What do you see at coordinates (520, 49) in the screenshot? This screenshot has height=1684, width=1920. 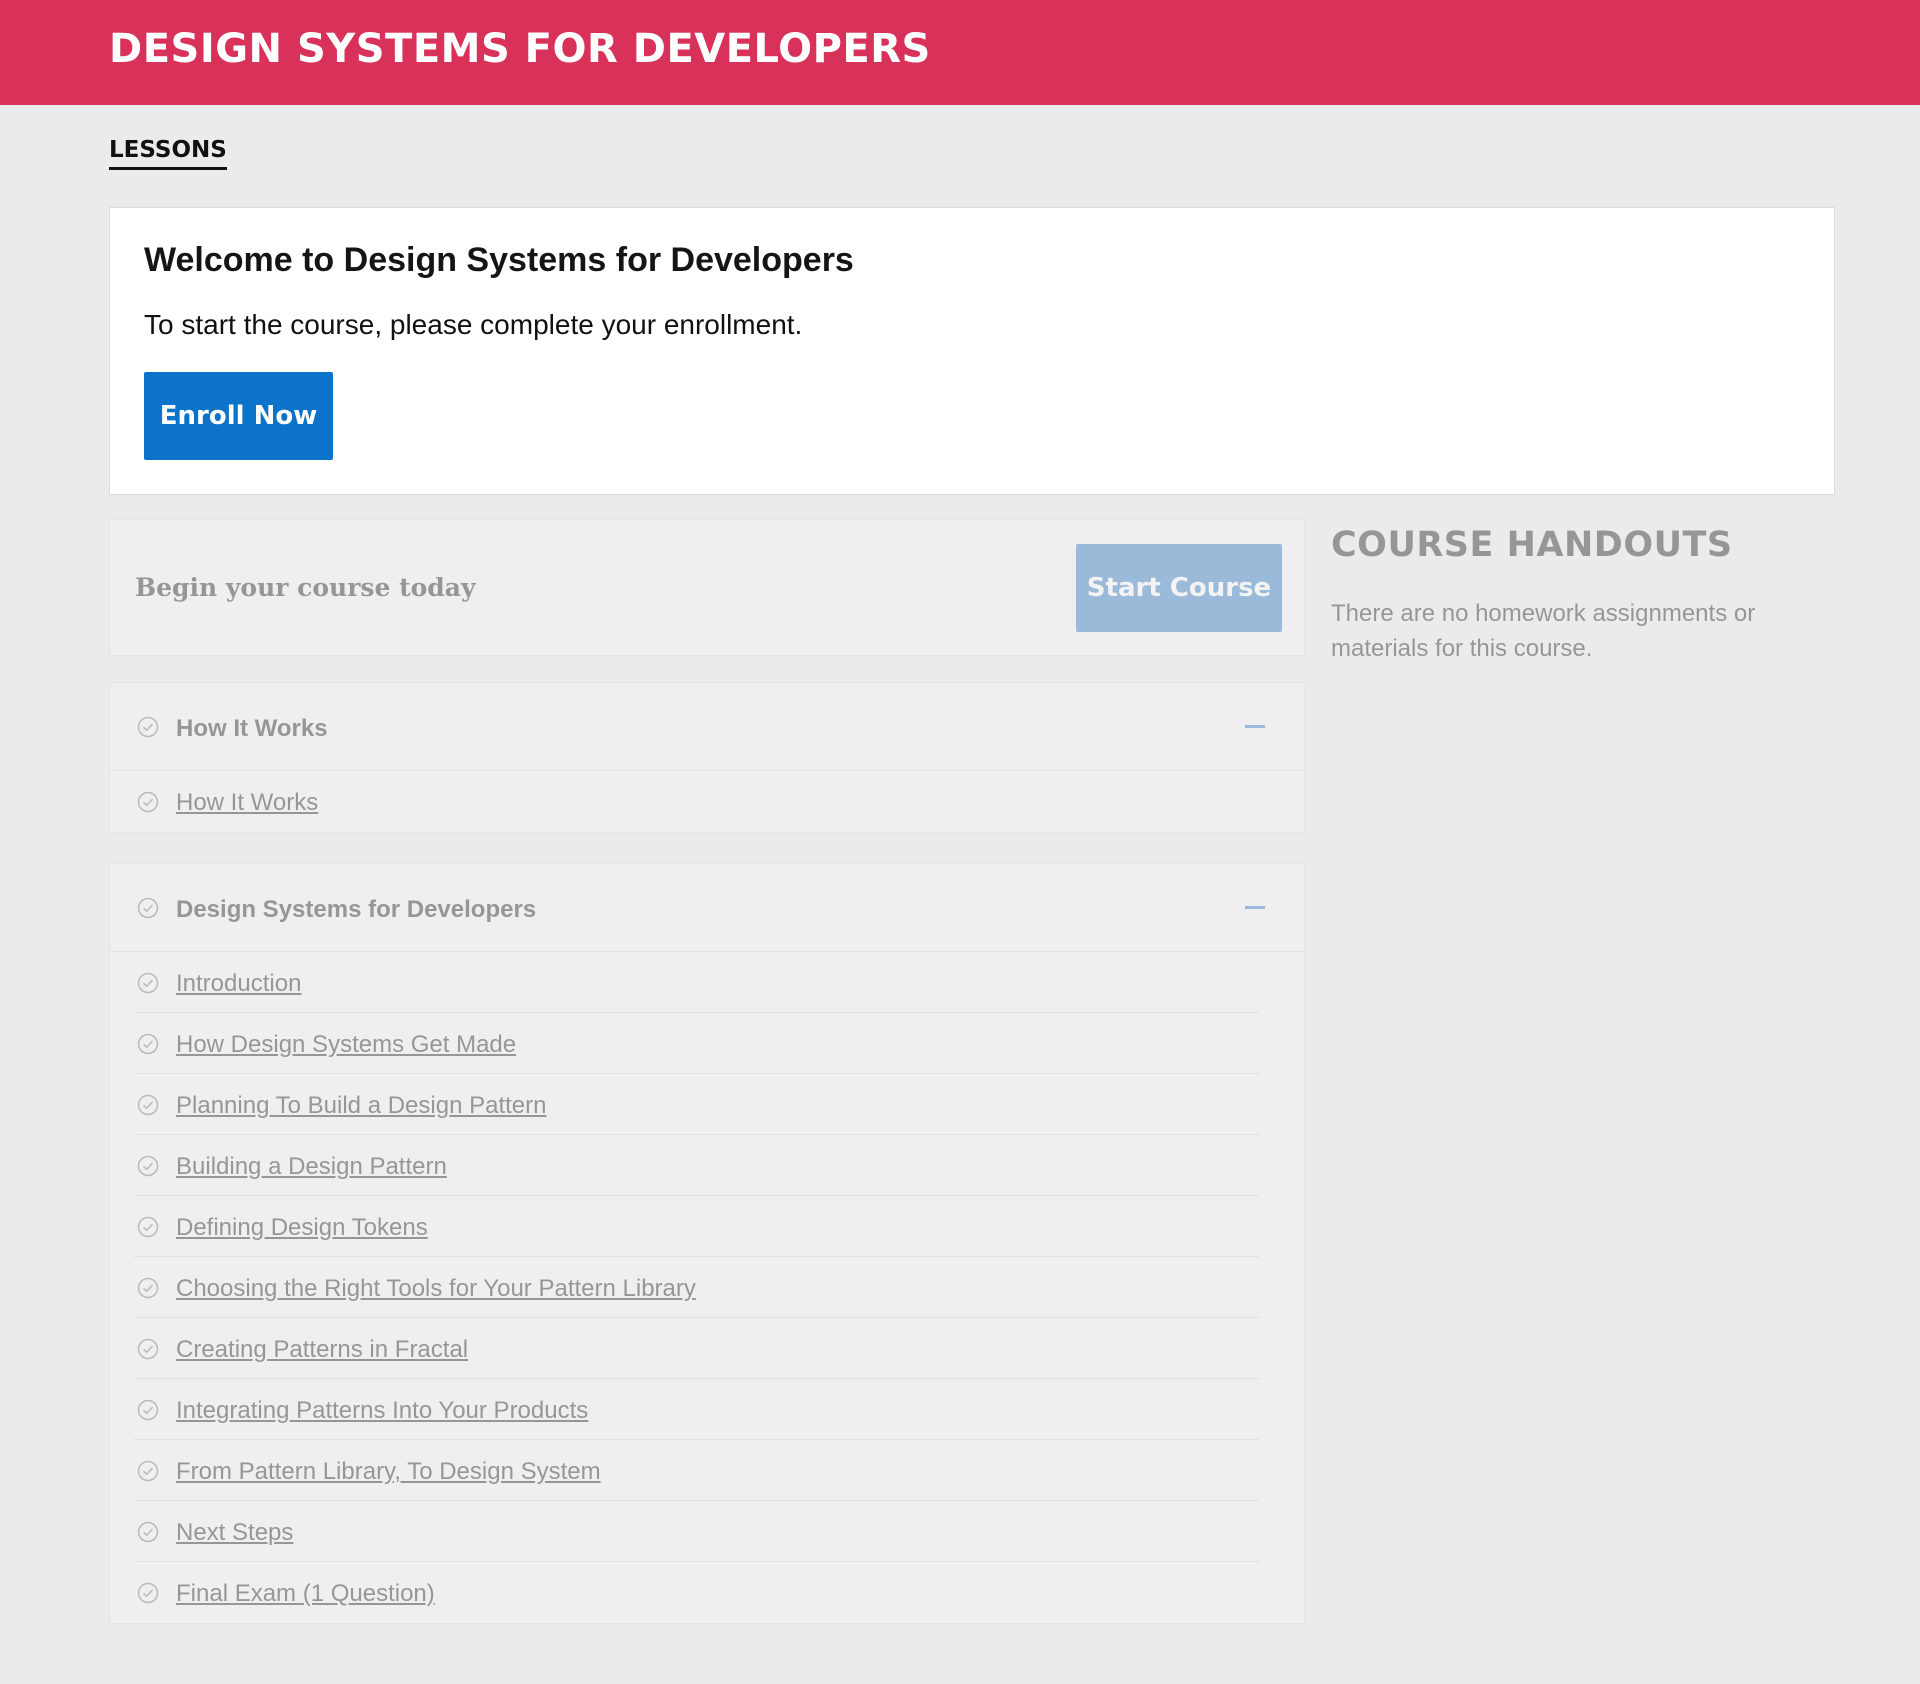 I see `course-title: DESIGN SYSTEMS FOR DEVELOPERS` at bounding box center [520, 49].